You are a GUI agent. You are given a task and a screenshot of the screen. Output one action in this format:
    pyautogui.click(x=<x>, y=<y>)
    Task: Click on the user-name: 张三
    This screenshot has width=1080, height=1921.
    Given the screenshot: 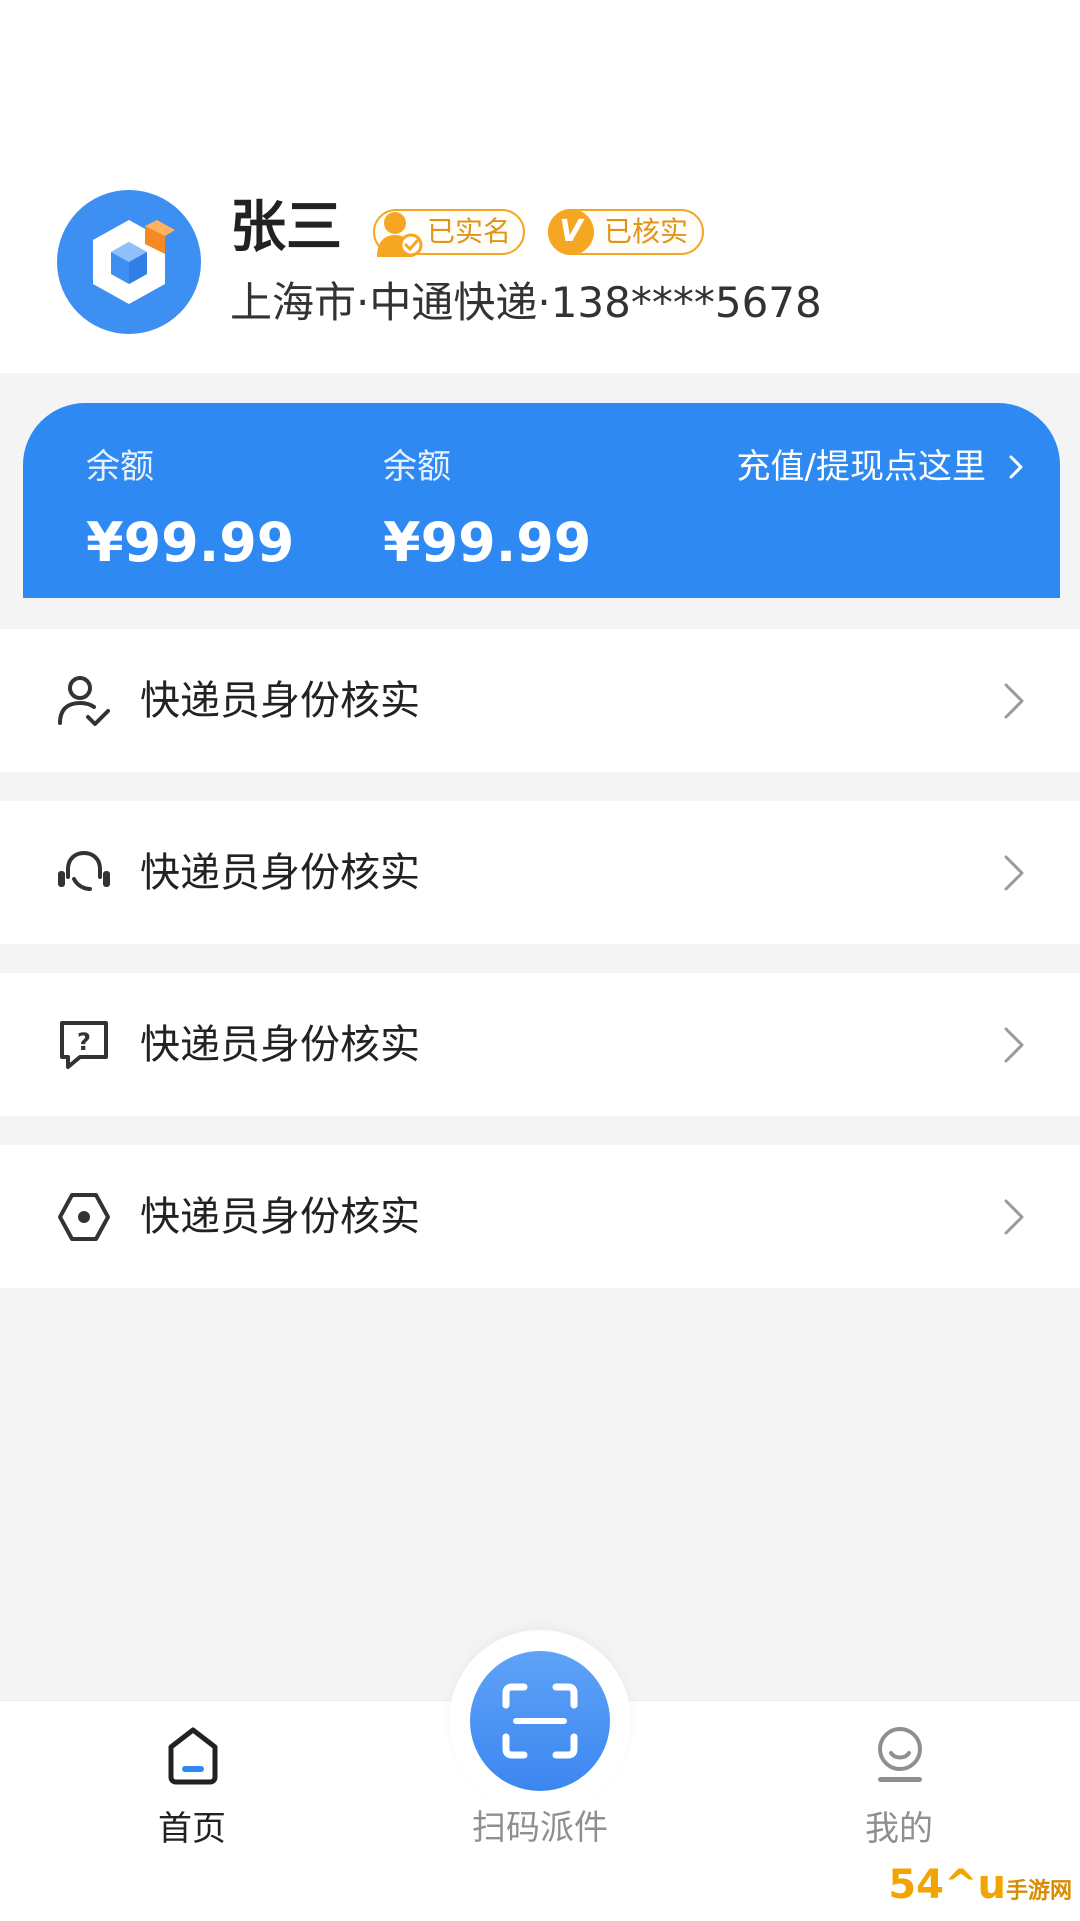 What is the action you would take?
    pyautogui.click(x=286, y=227)
    